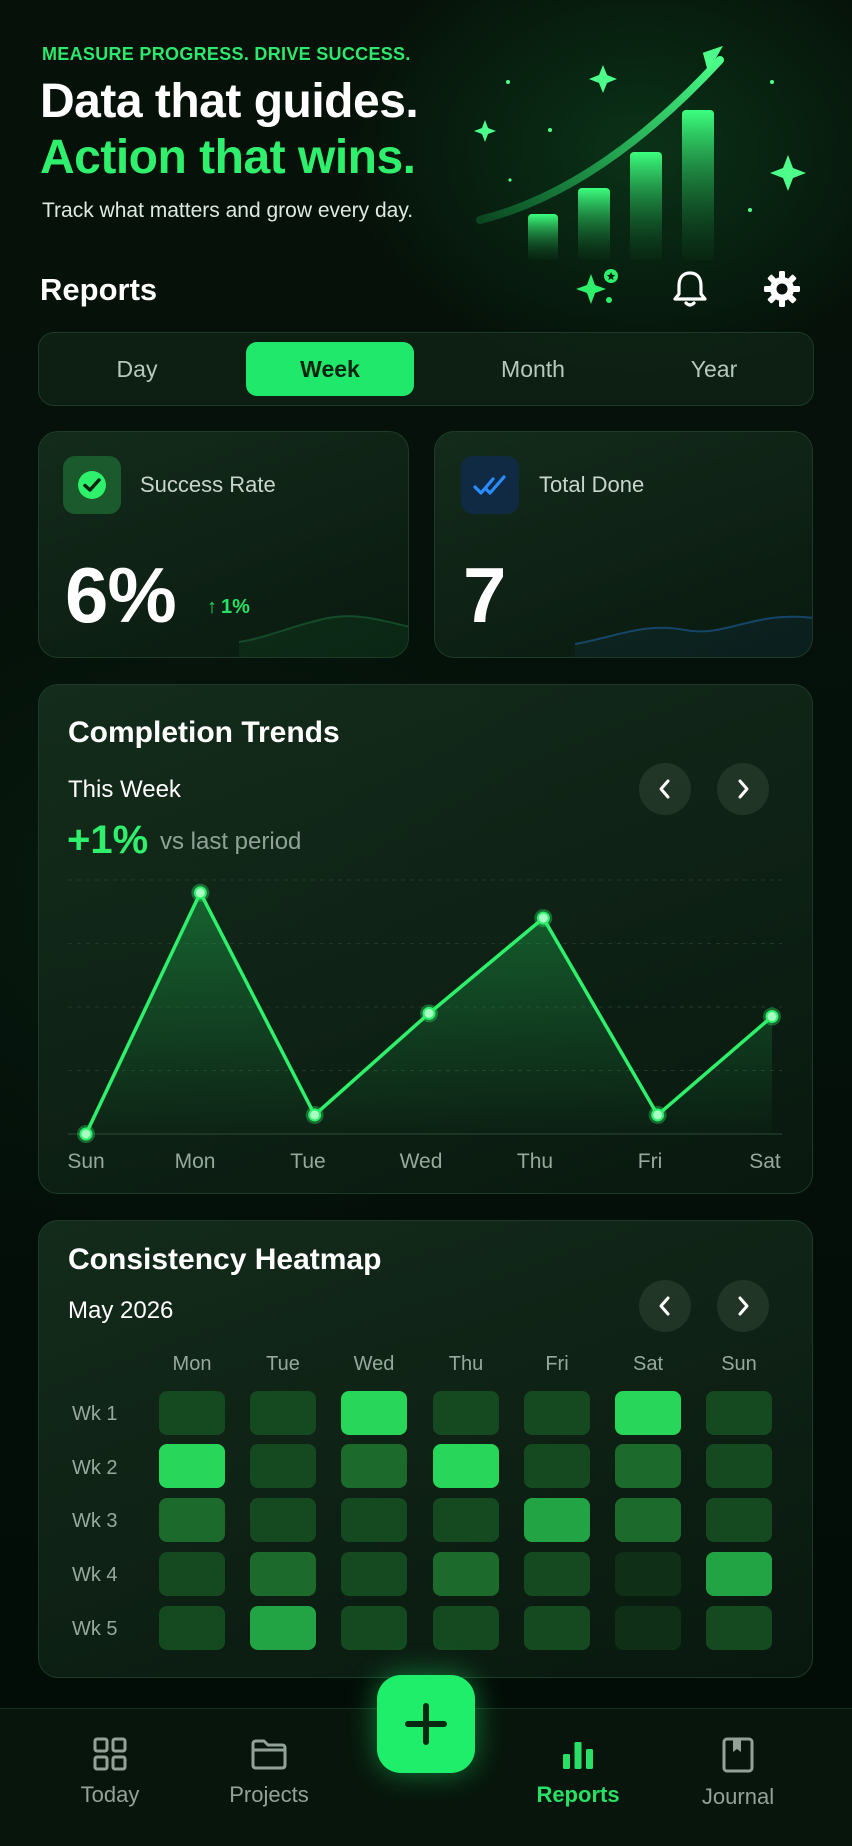  I want to click on x-tick-label: Sun, so click(86, 1161).